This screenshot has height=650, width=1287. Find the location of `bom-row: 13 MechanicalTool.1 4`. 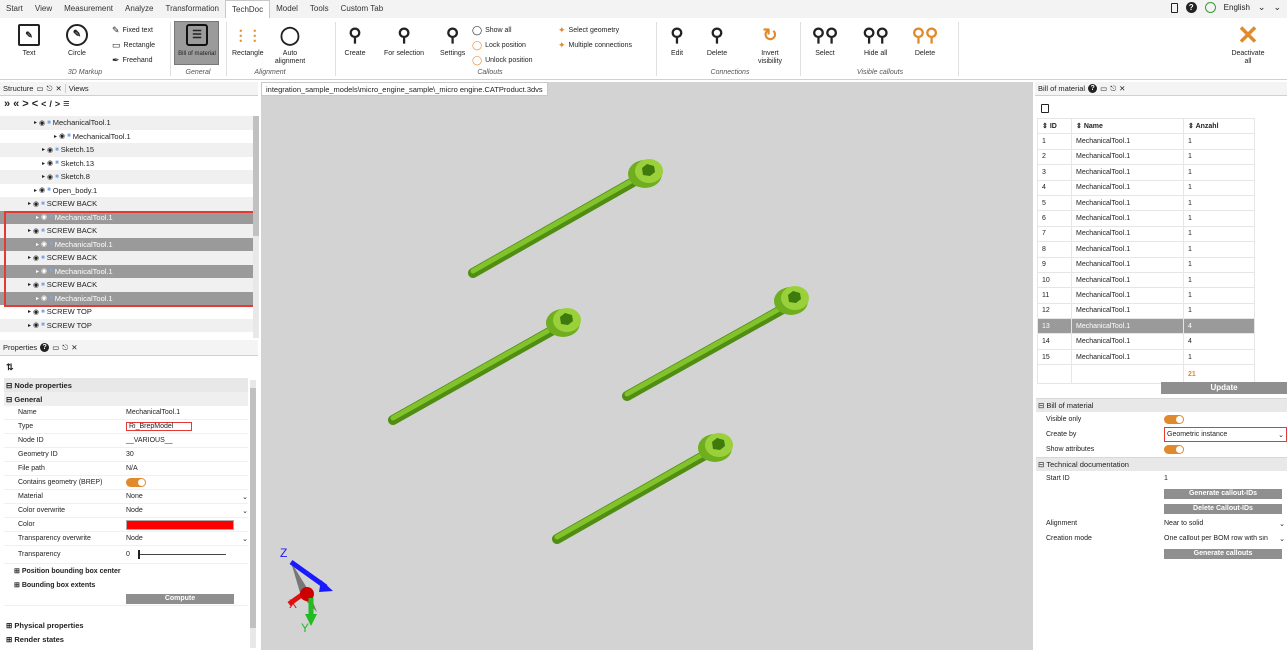

bom-row: 13 MechanicalTool.1 4 is located at coordinates (1146, 326).